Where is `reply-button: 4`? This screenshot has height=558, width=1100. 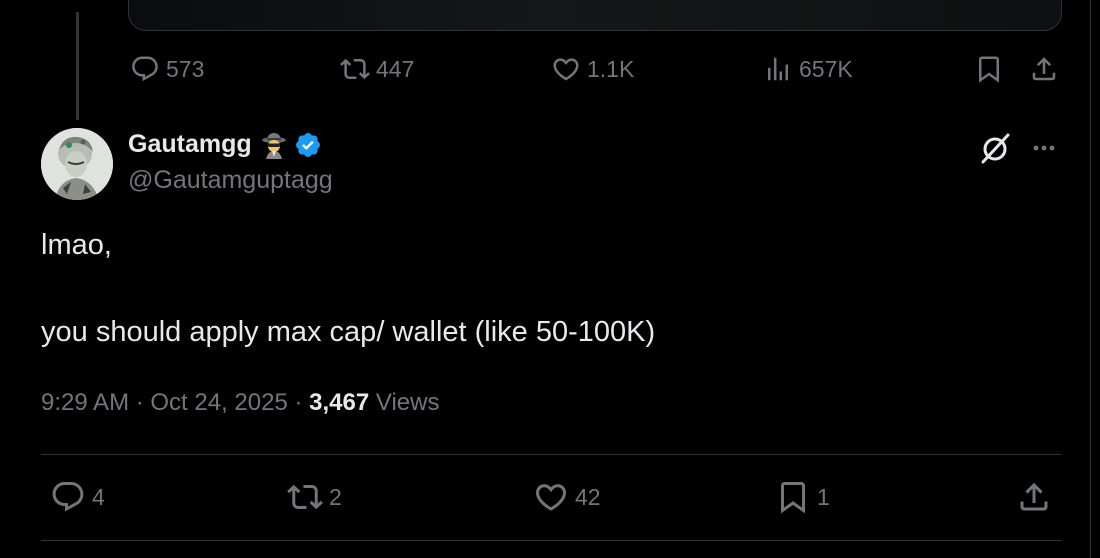 reply-button: 4 is located at coordinates (77, 497).